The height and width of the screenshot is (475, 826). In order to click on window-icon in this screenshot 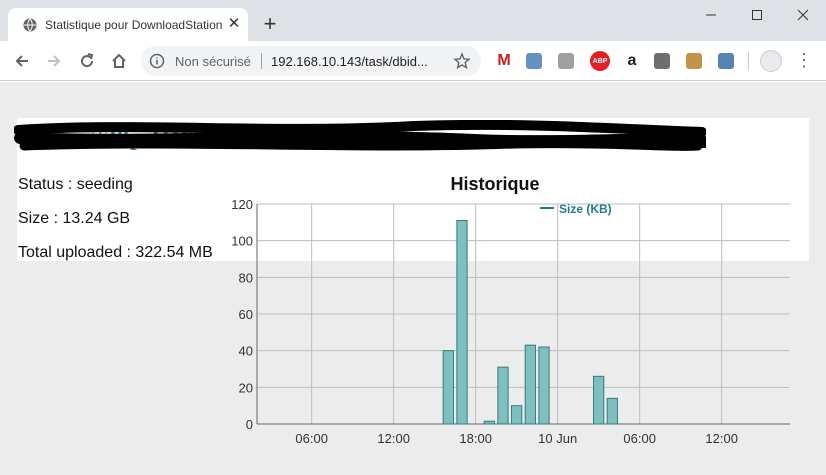, I will do `click(726, 61)`.